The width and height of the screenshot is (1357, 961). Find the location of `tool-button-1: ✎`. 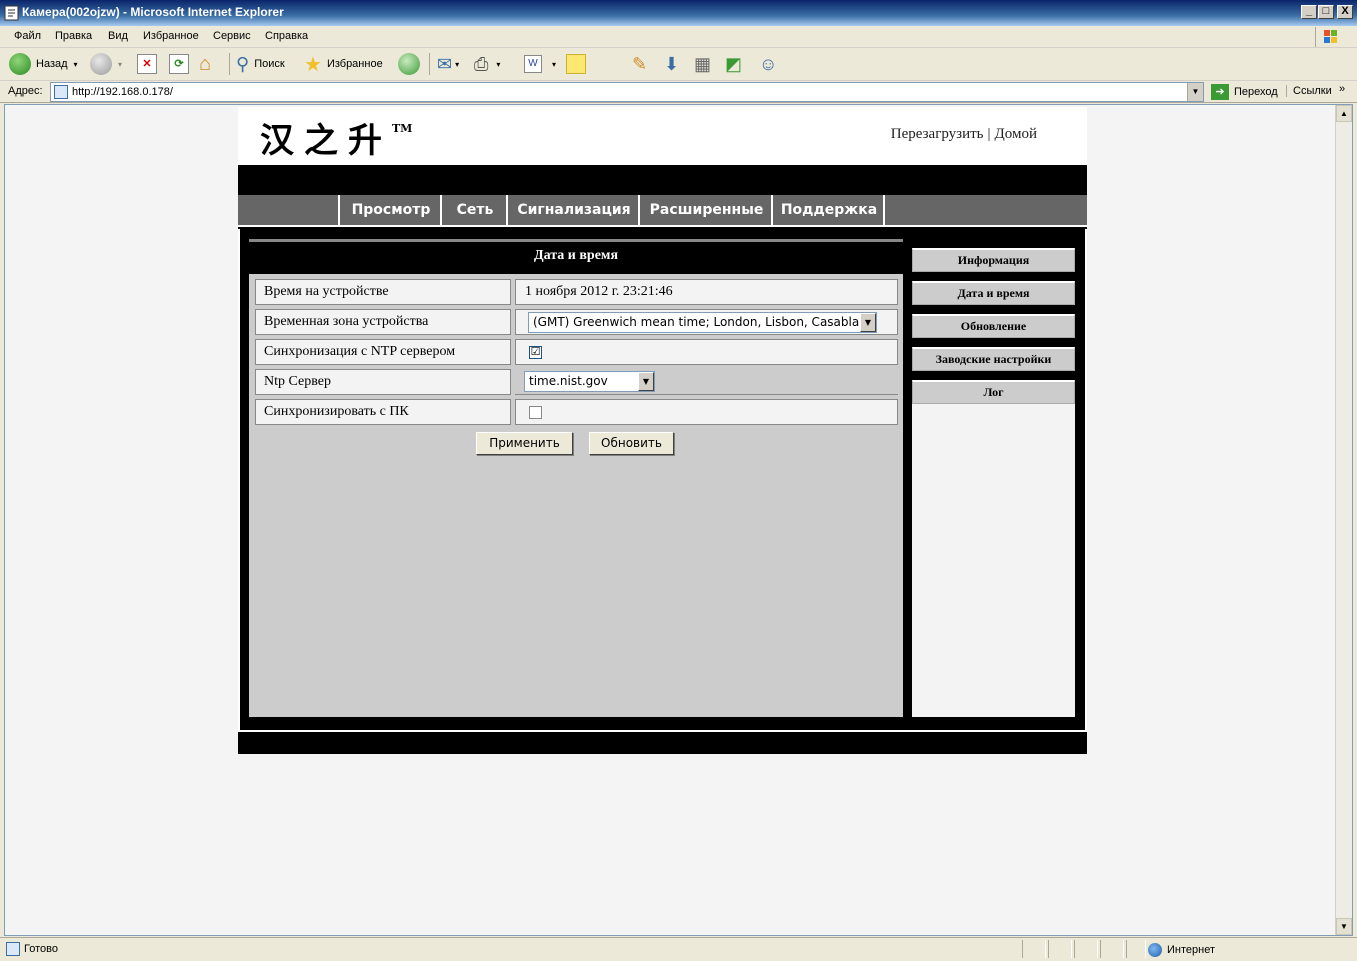

tool-button-1: ✎ is located at coordinates (639, 64).